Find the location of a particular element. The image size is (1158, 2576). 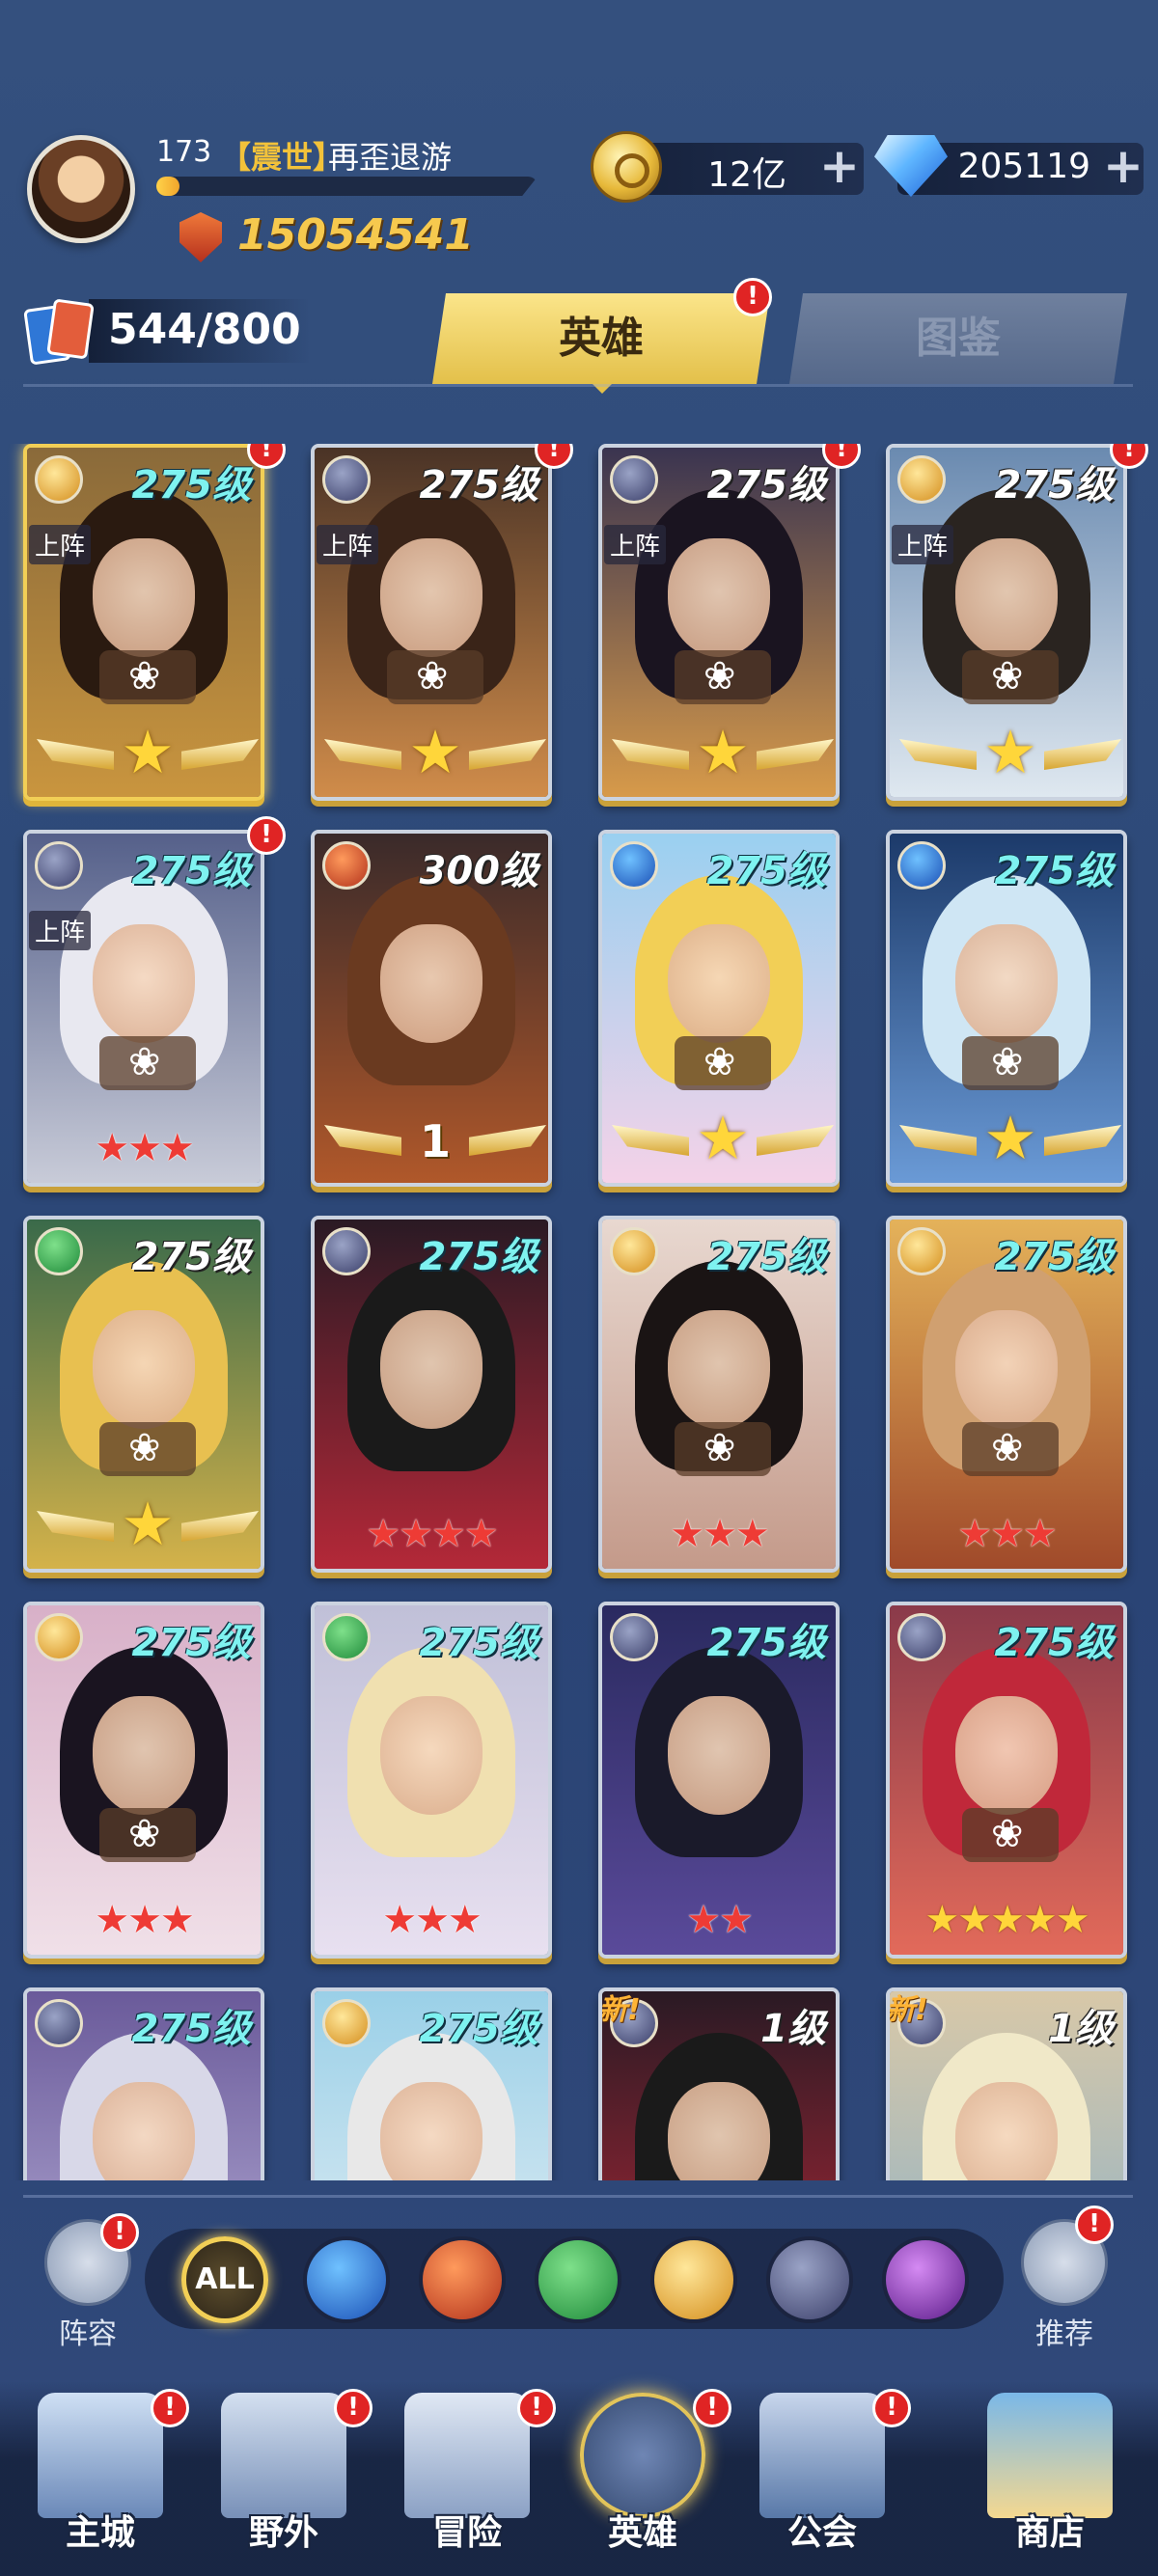

hero-card: 275级上阵 ★★★ is located at coordinates (143, 1008).